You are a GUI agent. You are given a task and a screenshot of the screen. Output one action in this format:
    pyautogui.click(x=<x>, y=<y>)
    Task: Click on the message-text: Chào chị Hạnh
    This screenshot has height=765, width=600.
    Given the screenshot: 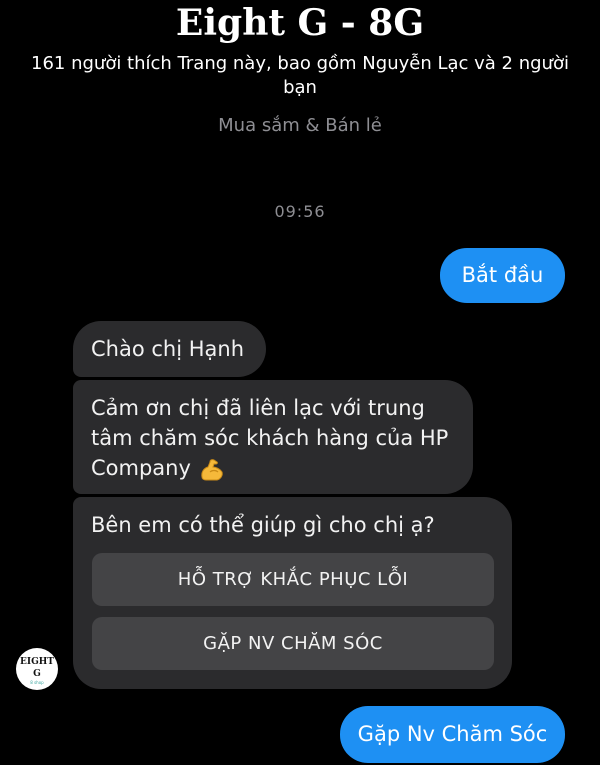 What is the action you would take?
    pyautogui.click(x=168, y=349)
    